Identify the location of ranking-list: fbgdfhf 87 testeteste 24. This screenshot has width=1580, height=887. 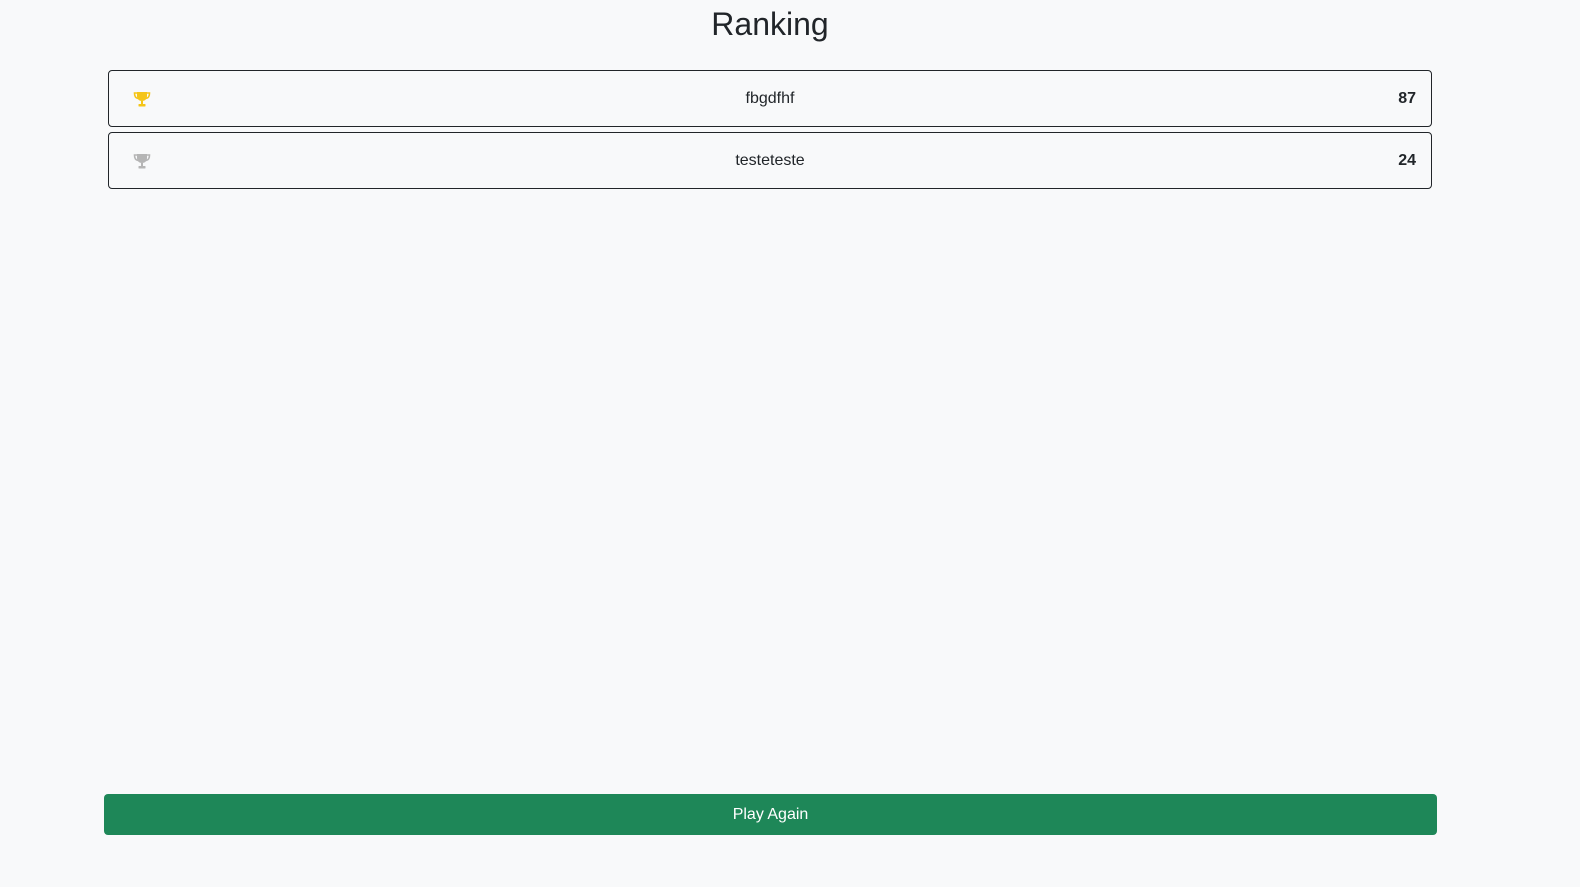
(770, 132).